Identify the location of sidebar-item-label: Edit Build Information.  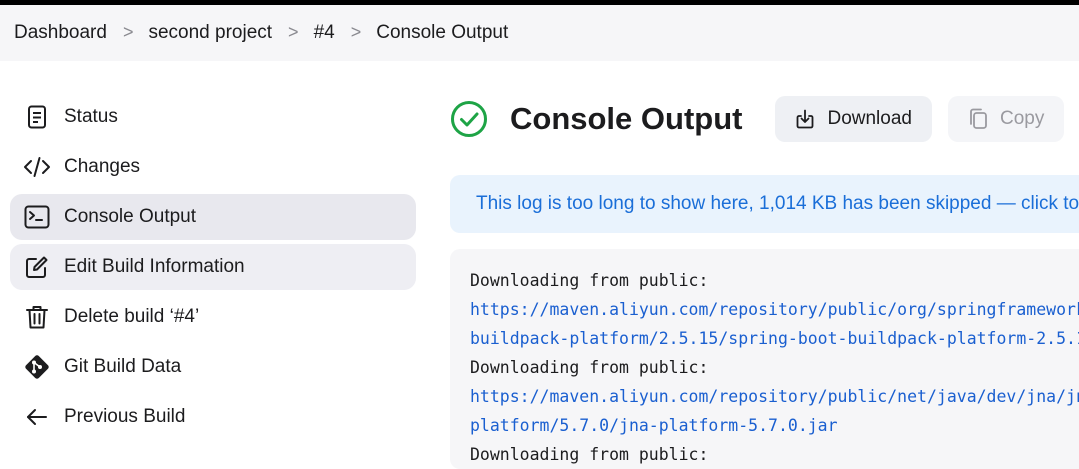
(154, 266).